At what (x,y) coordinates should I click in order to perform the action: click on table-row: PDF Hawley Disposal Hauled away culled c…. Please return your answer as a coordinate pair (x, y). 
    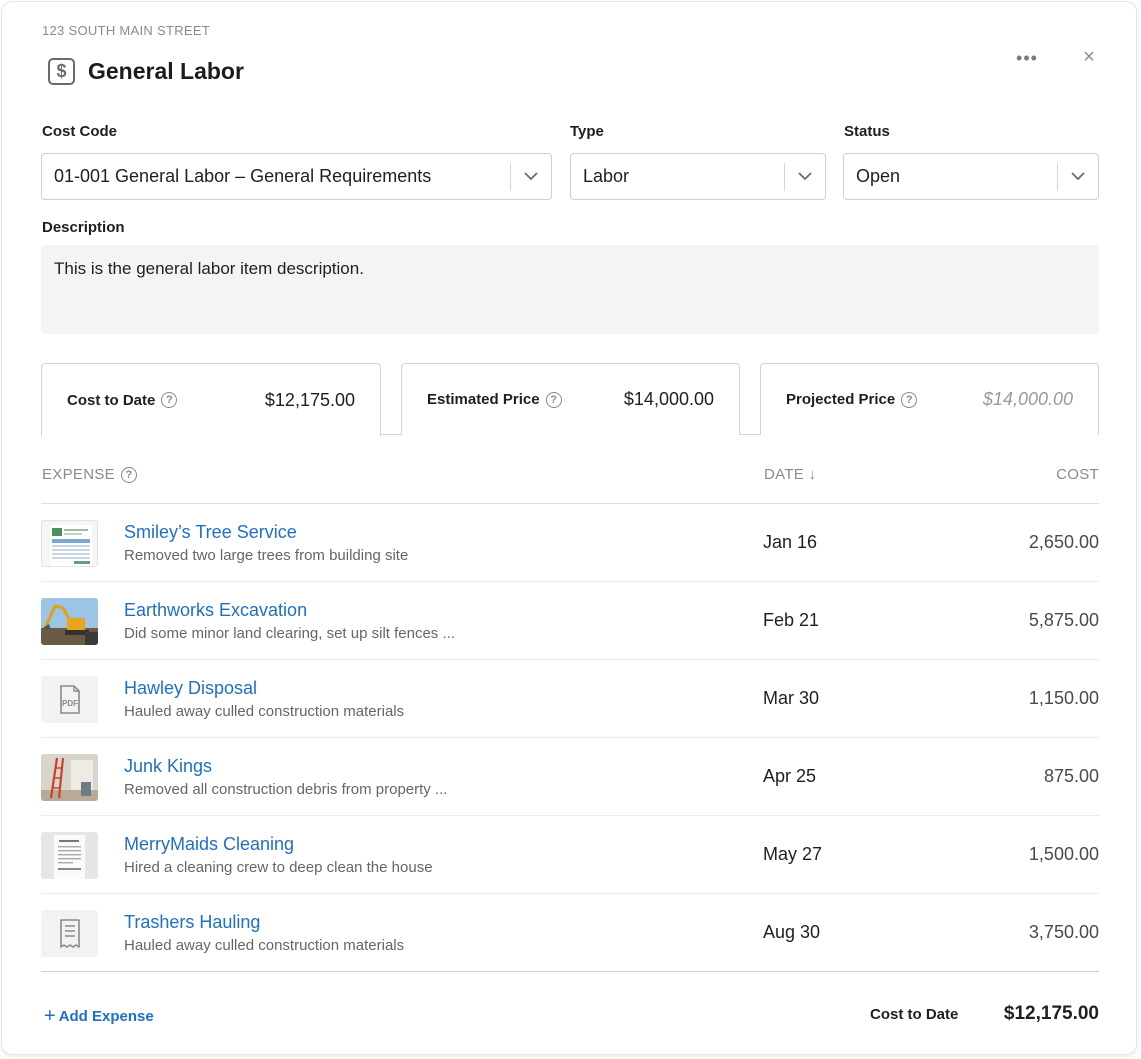
    Looking at the image, I should click on (570, 699).